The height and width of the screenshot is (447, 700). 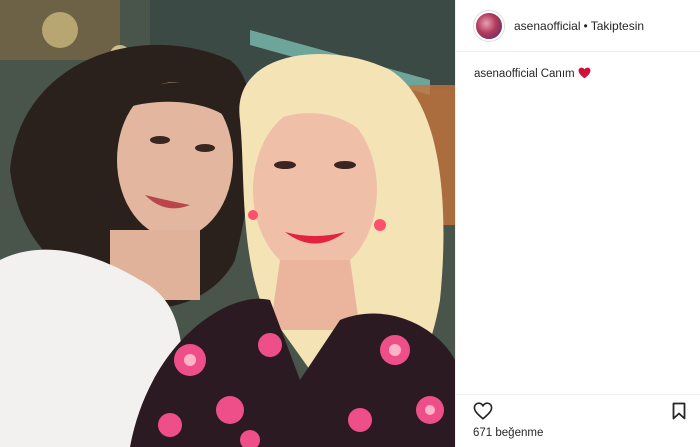 I want to click on likes-count: 671 beğenme, so click(x=508, y=433).